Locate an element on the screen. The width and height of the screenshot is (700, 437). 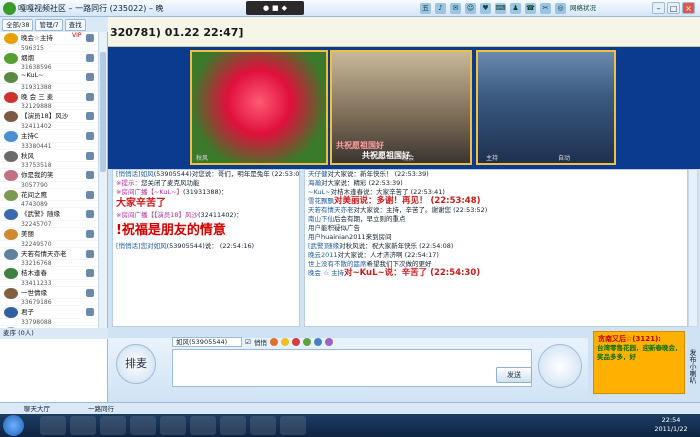
user-row: 桔木逢春 is located at coordinates (49, 273).